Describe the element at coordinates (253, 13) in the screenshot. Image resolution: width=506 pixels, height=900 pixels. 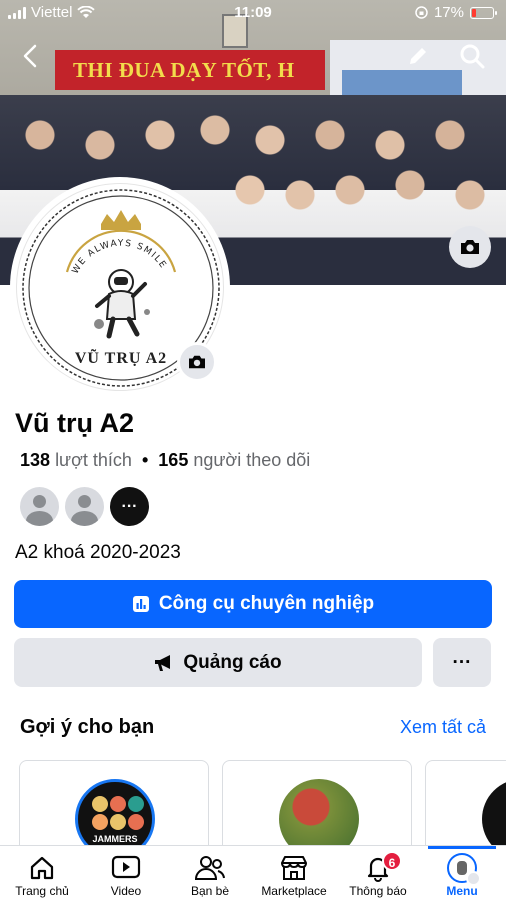
I see `status-bar: Viettel 11:09 17%` at that location.